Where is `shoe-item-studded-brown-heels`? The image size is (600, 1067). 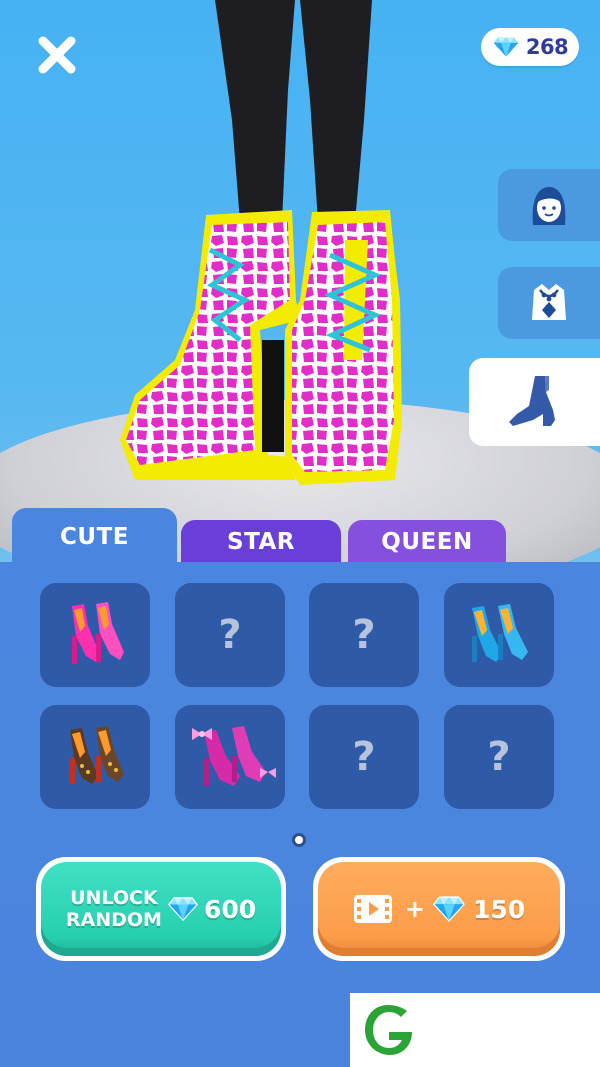
shoe-item-studded-brown-heels is located at coordinates (95, 757).